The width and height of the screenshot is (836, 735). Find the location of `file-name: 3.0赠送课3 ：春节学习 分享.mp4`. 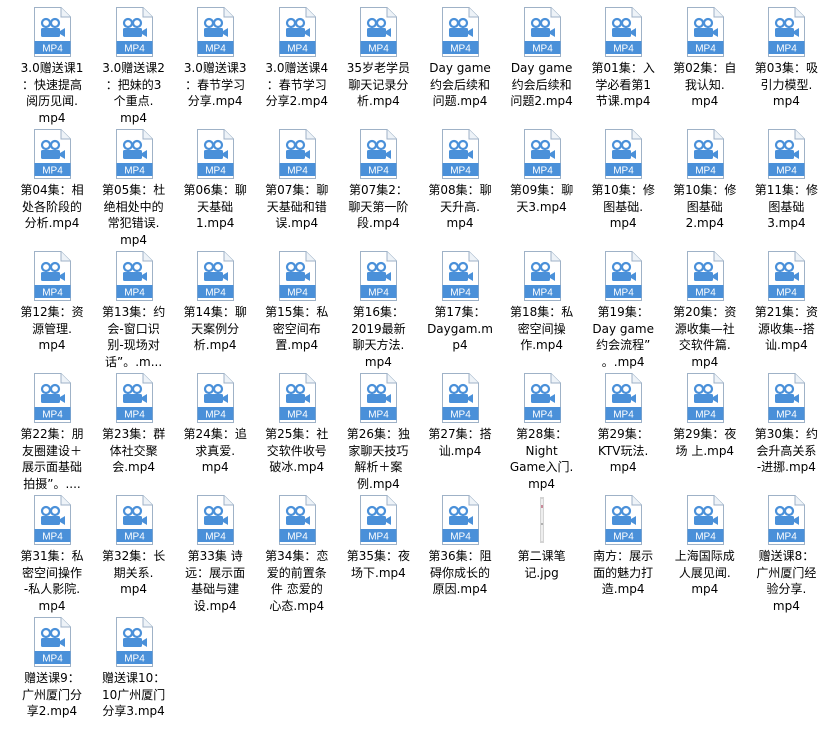

file-name: 3.0赠送课3 ：春节学习 分享.mp4 is located at coordinates (215, 84).